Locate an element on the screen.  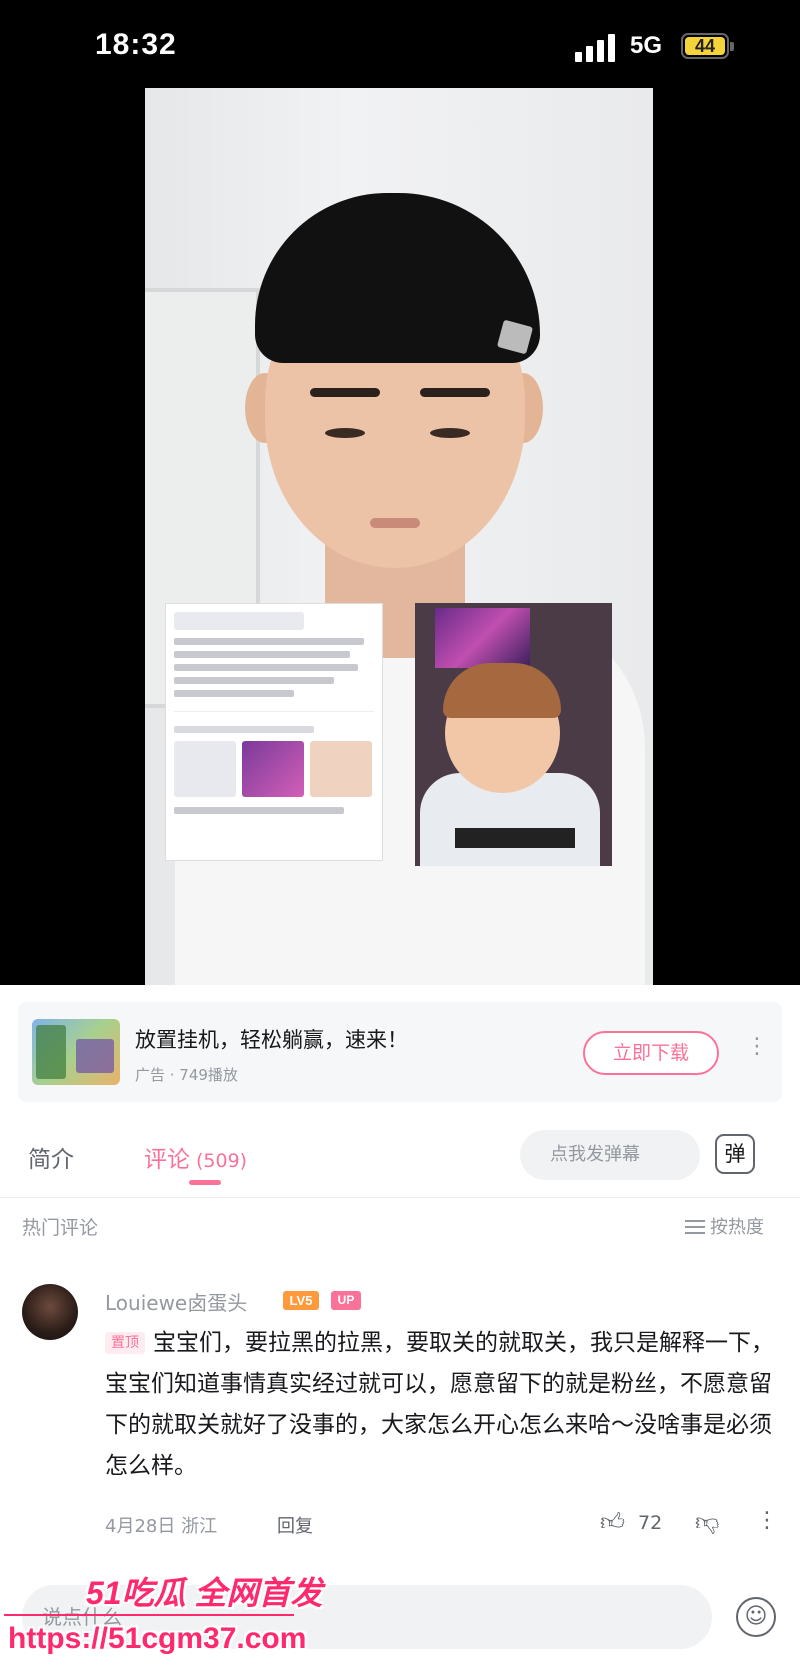
watermark-url: https://51cgm37.com is located at coordinates (157, 1638).